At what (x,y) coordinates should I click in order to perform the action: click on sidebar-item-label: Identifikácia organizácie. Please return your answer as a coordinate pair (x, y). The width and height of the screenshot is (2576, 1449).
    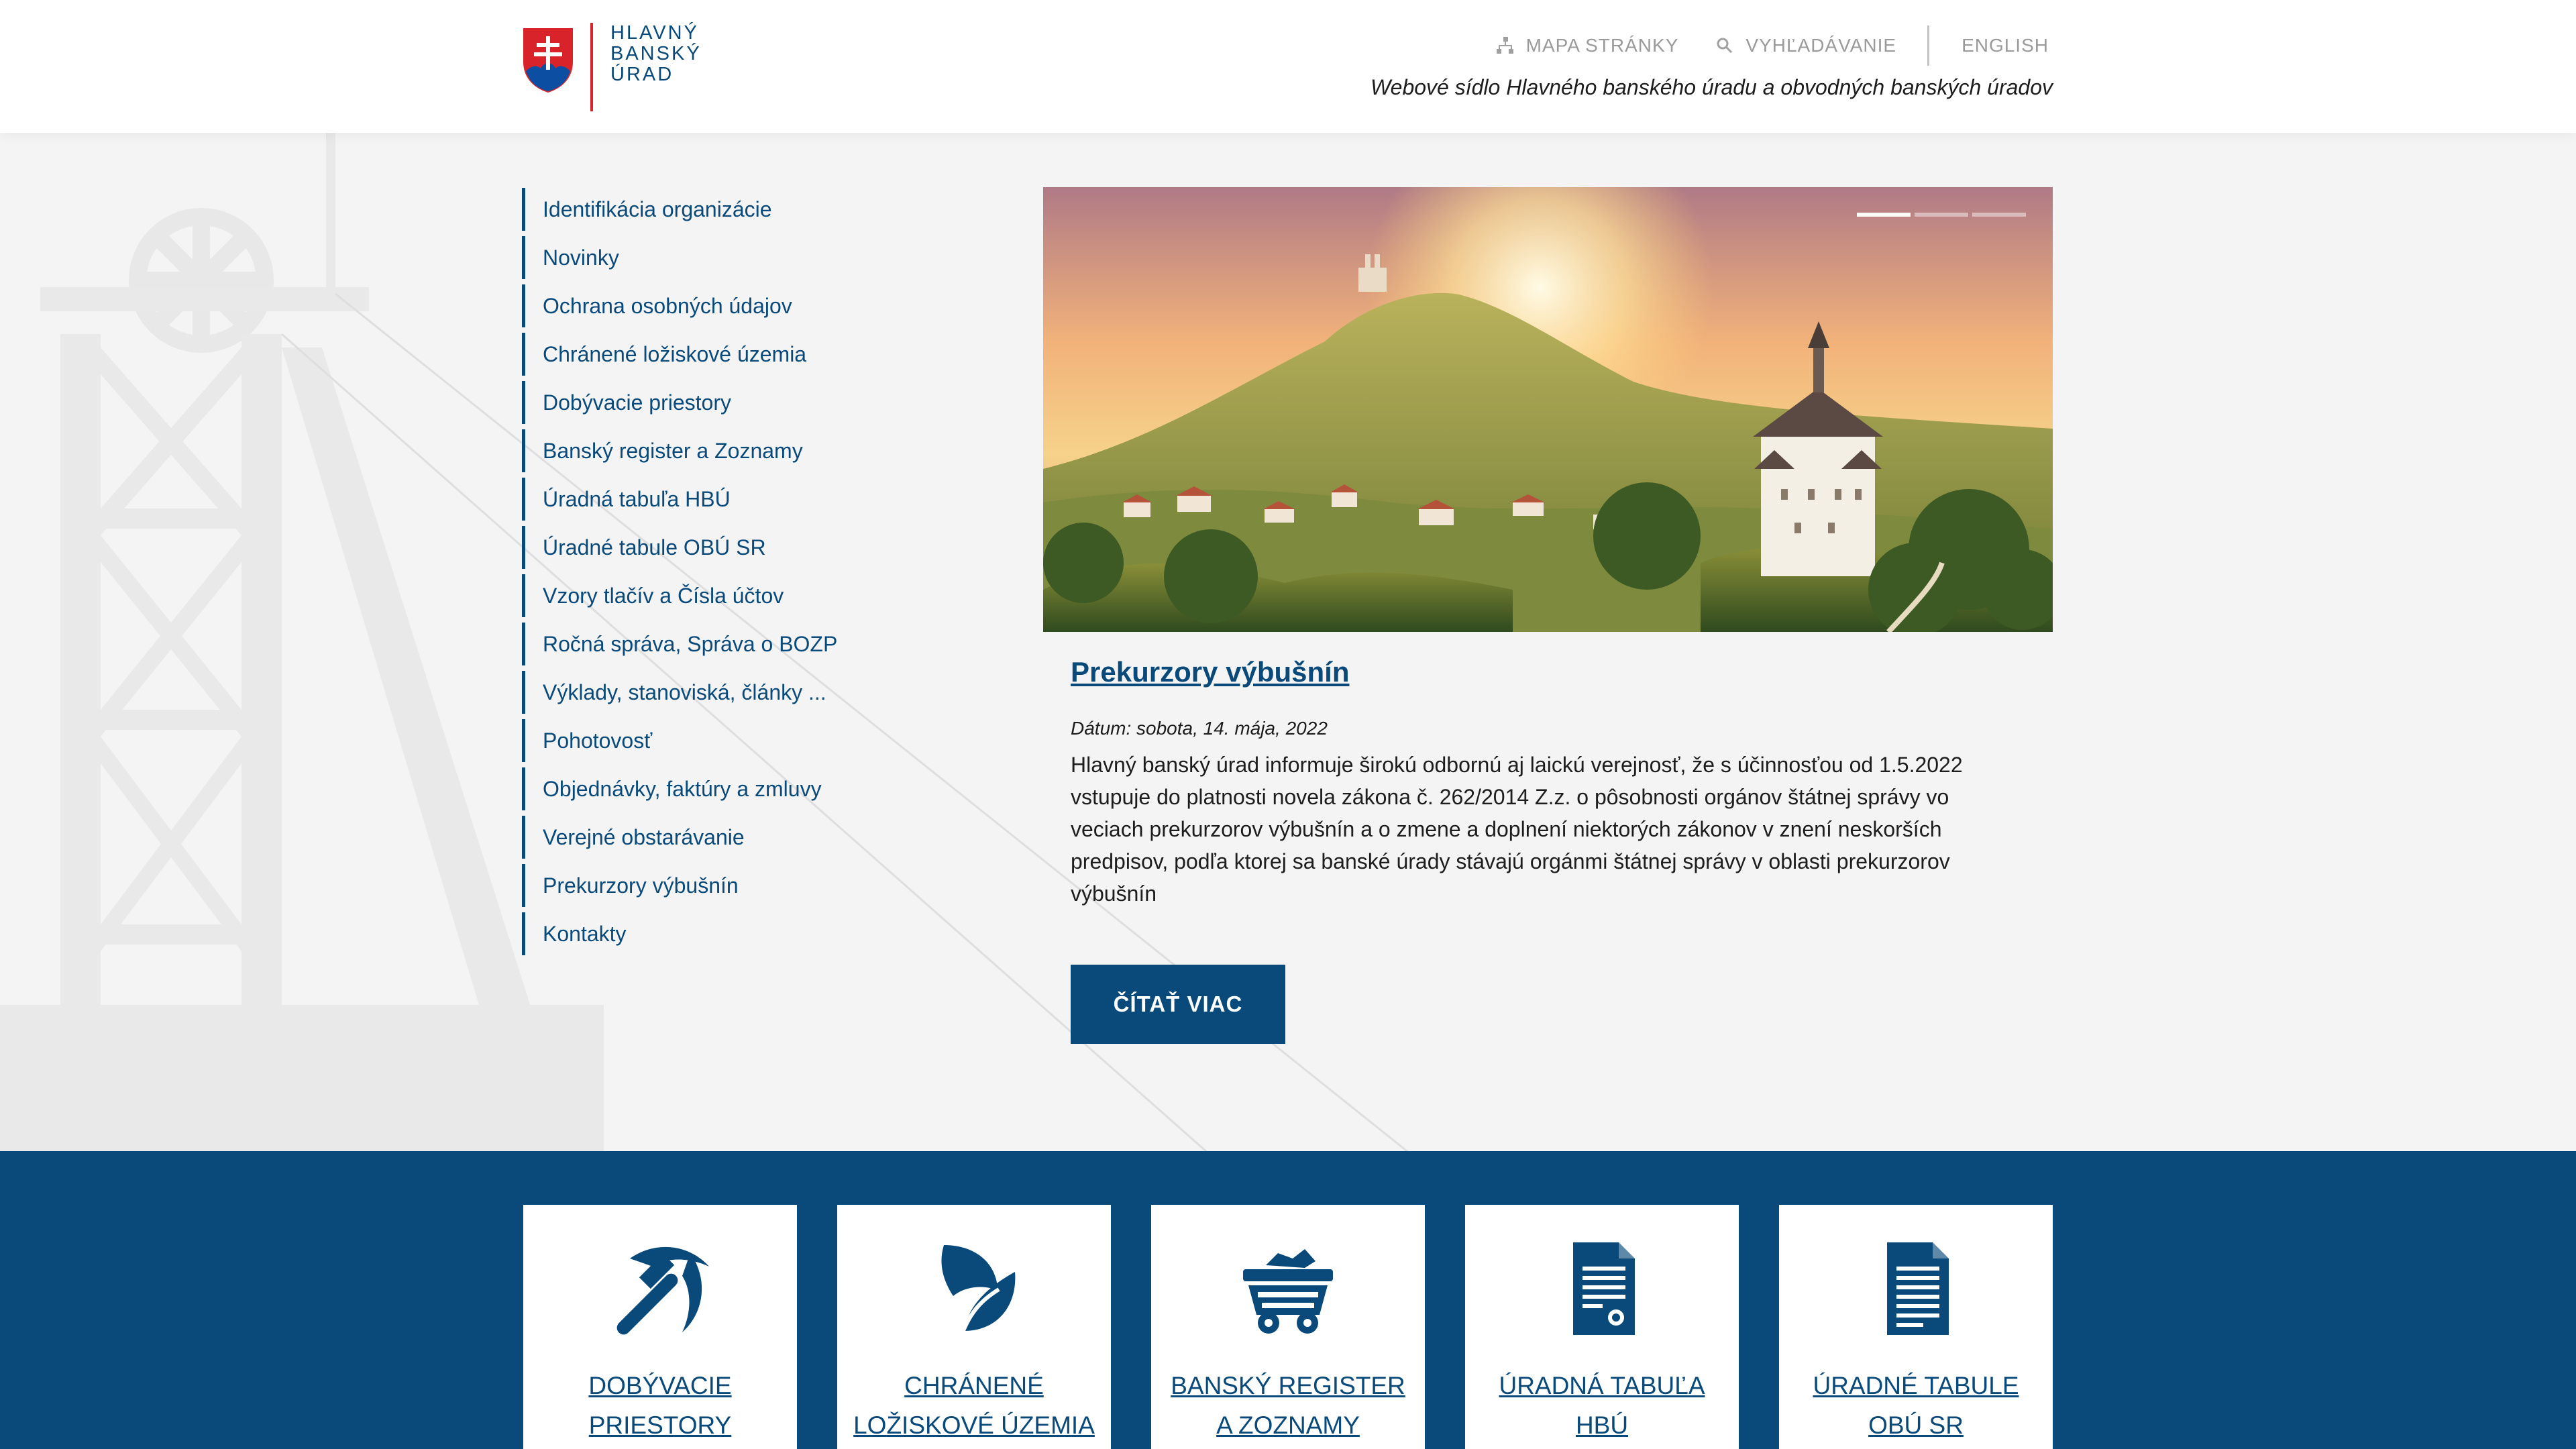
    Looking at the image, I should click on (657, 209).